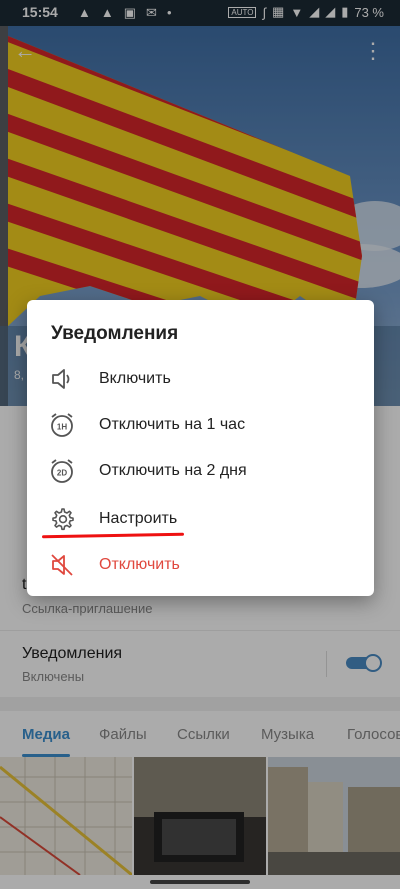 This screenshot has height=889, width=400. What do you see at coordinates (139, 564) in the screenshot?
I see `menu-item-label: Отключить` at bounding box center [139, 564].